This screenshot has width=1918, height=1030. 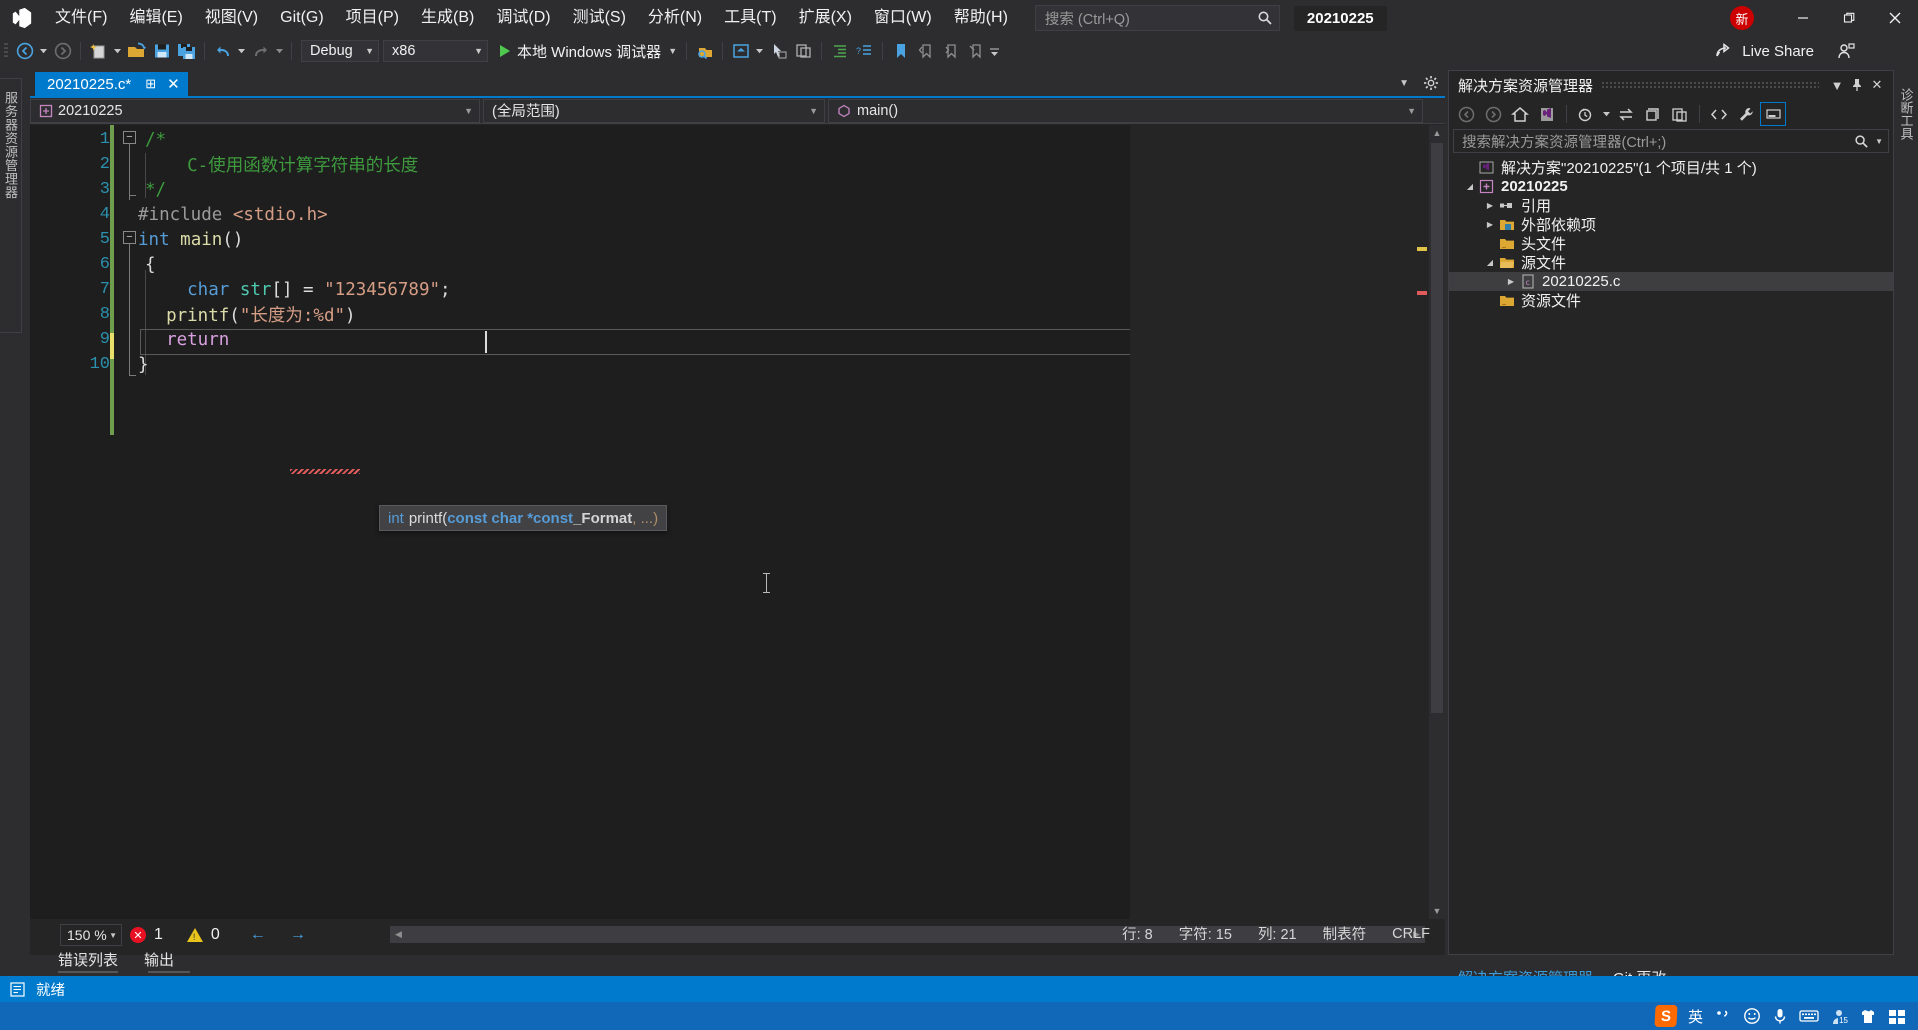 What do you see at coordinates (1803, 18) in the screenshot?
I see `minimize-button` at bounding box center [1803, 18].